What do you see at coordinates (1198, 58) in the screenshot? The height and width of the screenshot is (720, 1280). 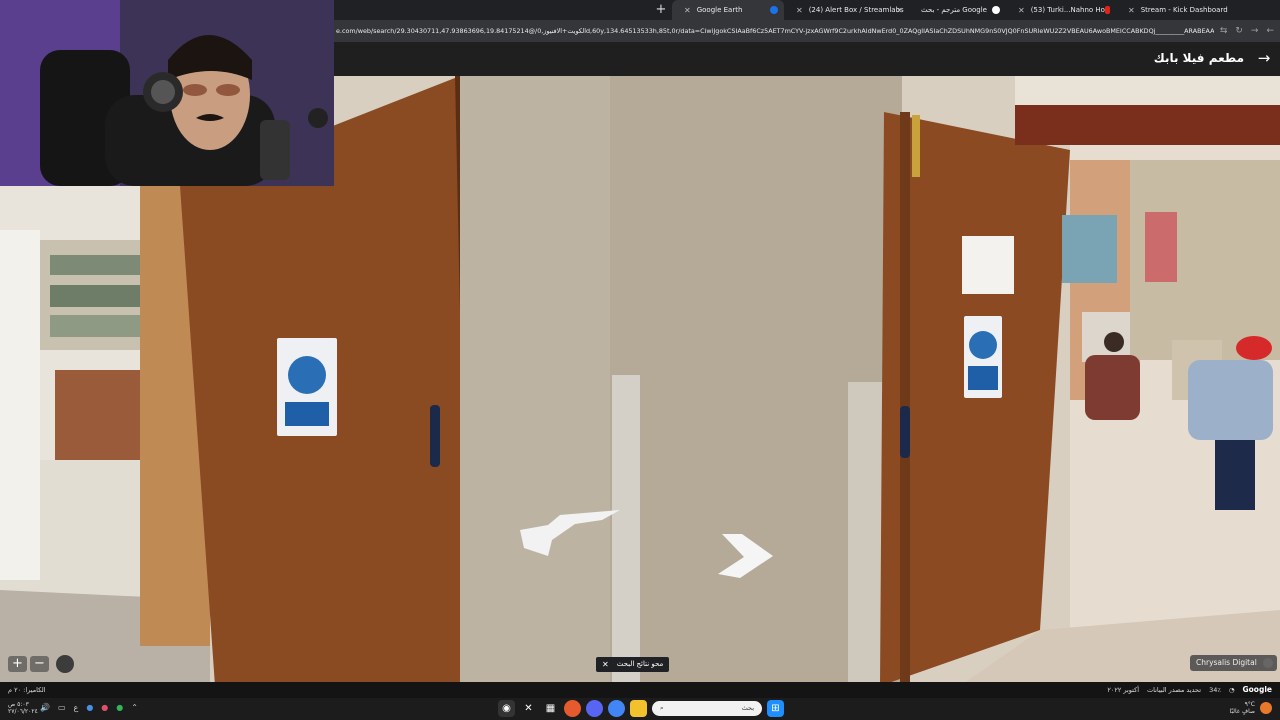 I see `place-title: مطعم فيلا بابك` at bounding box center [1198, 58].